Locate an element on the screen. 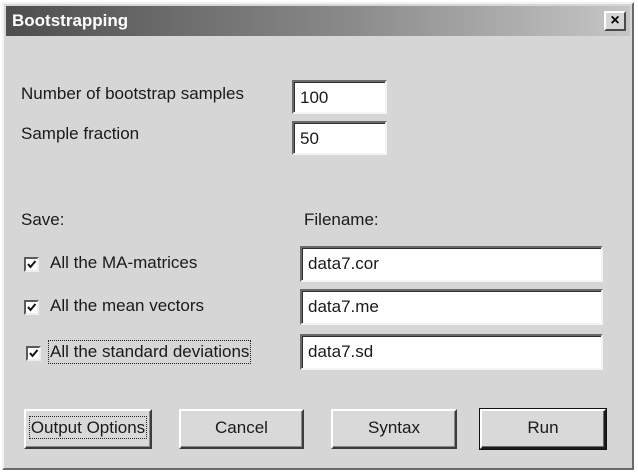 This screenshot has width=638, height=474. dialog-title: Bootstrapping is located at coordinates (70, 20).